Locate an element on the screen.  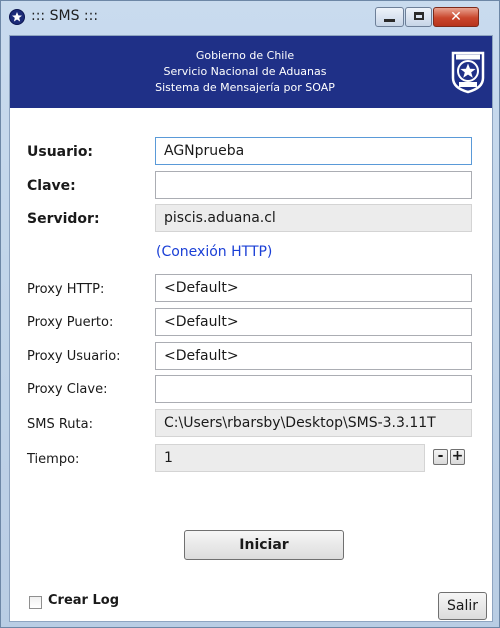
clave-label: Clave: is located at coordinates (51, 186).